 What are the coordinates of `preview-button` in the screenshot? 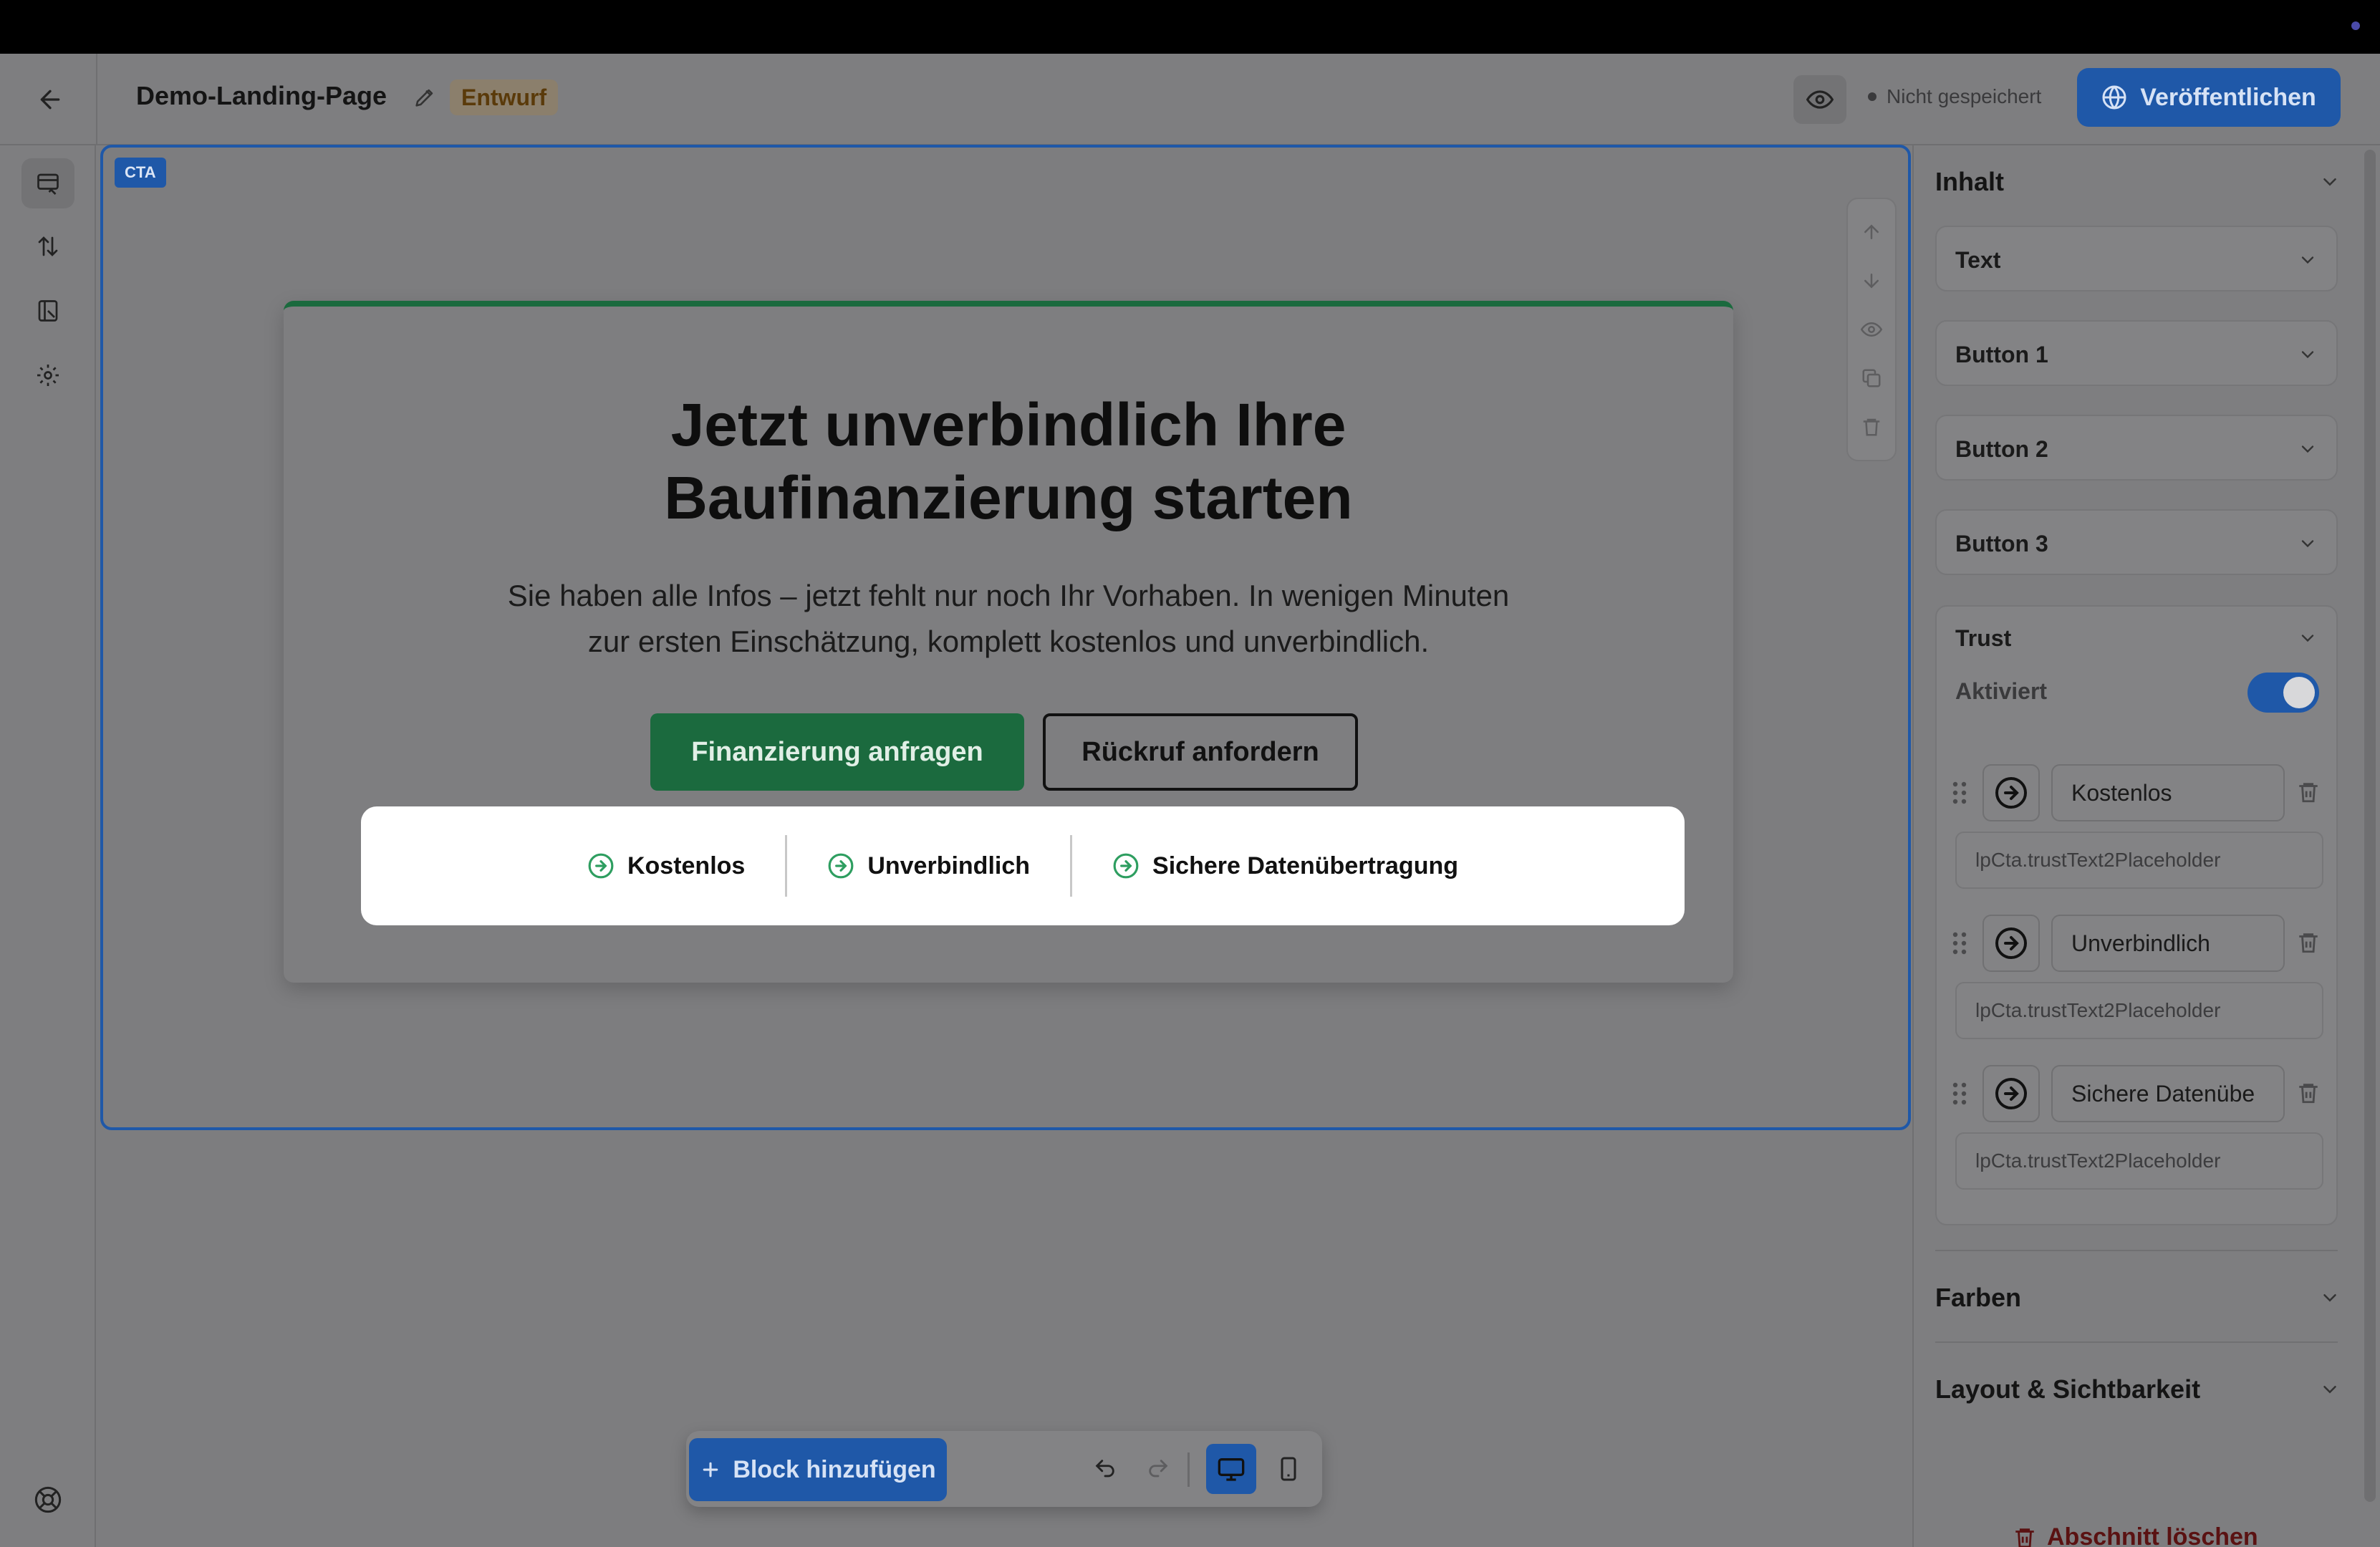 It's located at (1819, 99).